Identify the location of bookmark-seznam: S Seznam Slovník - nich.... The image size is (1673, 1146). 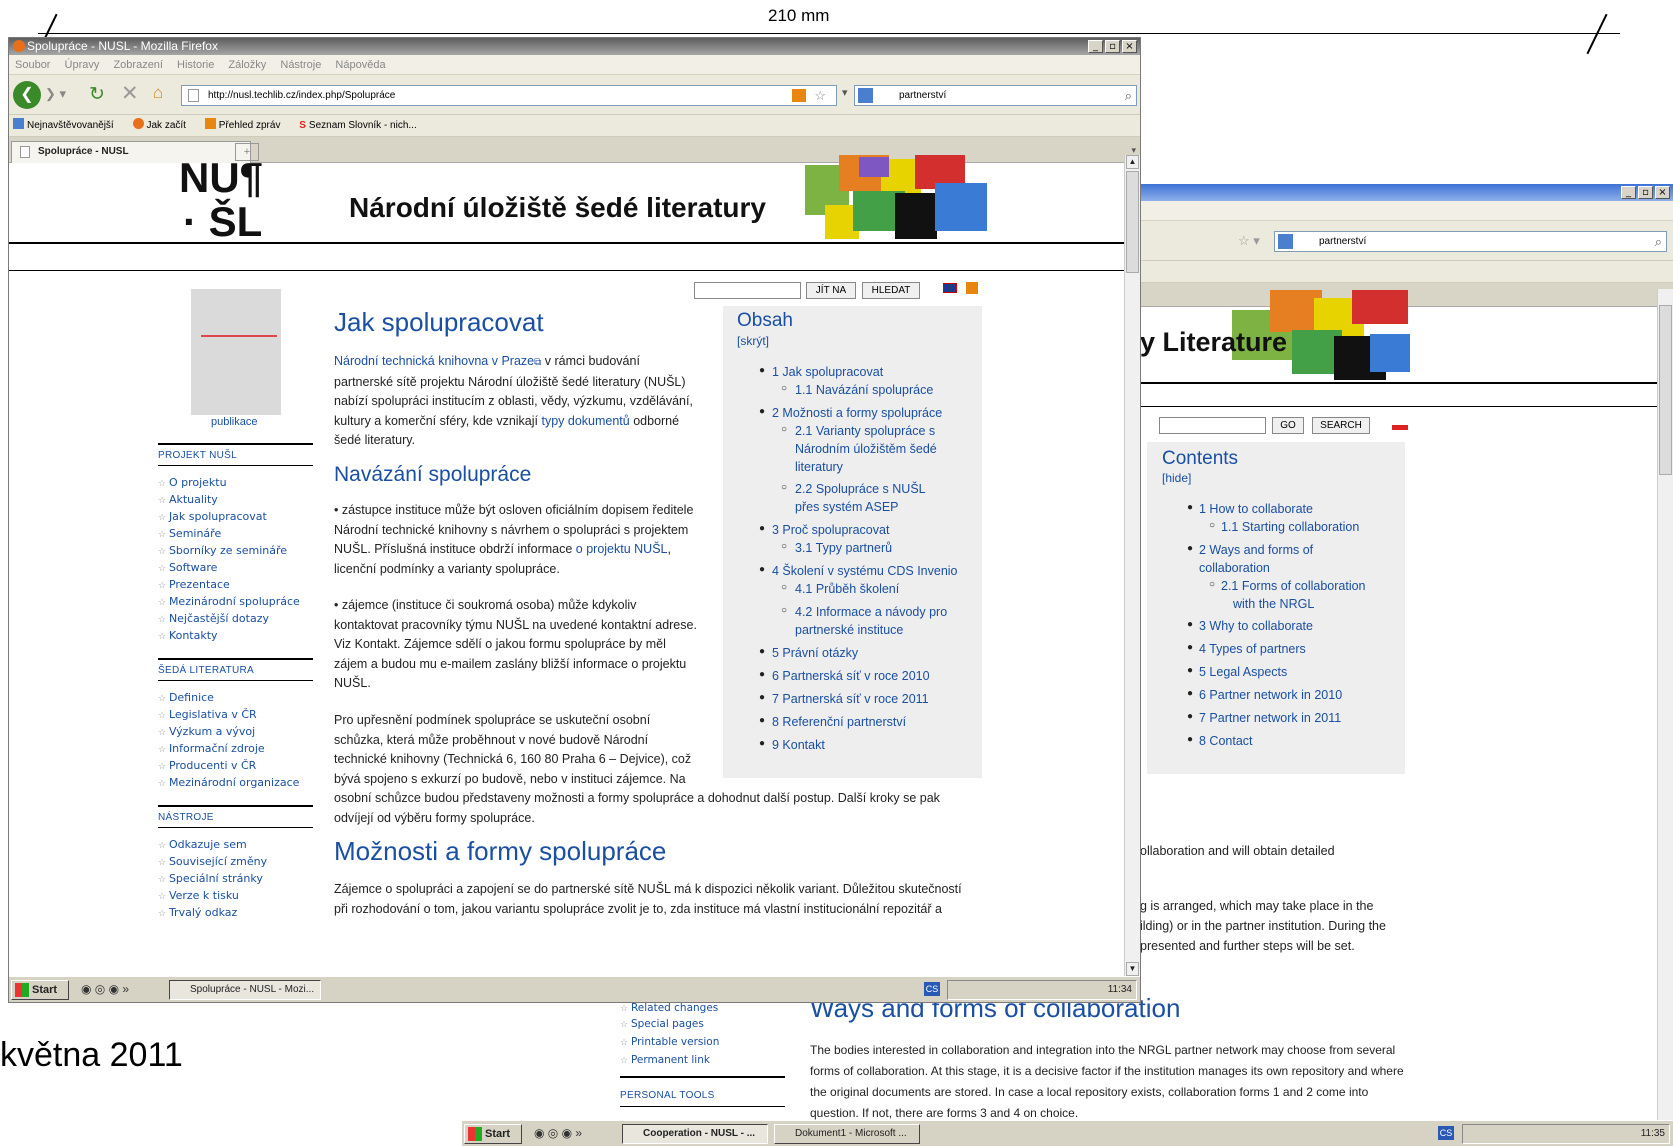
(362, 125).